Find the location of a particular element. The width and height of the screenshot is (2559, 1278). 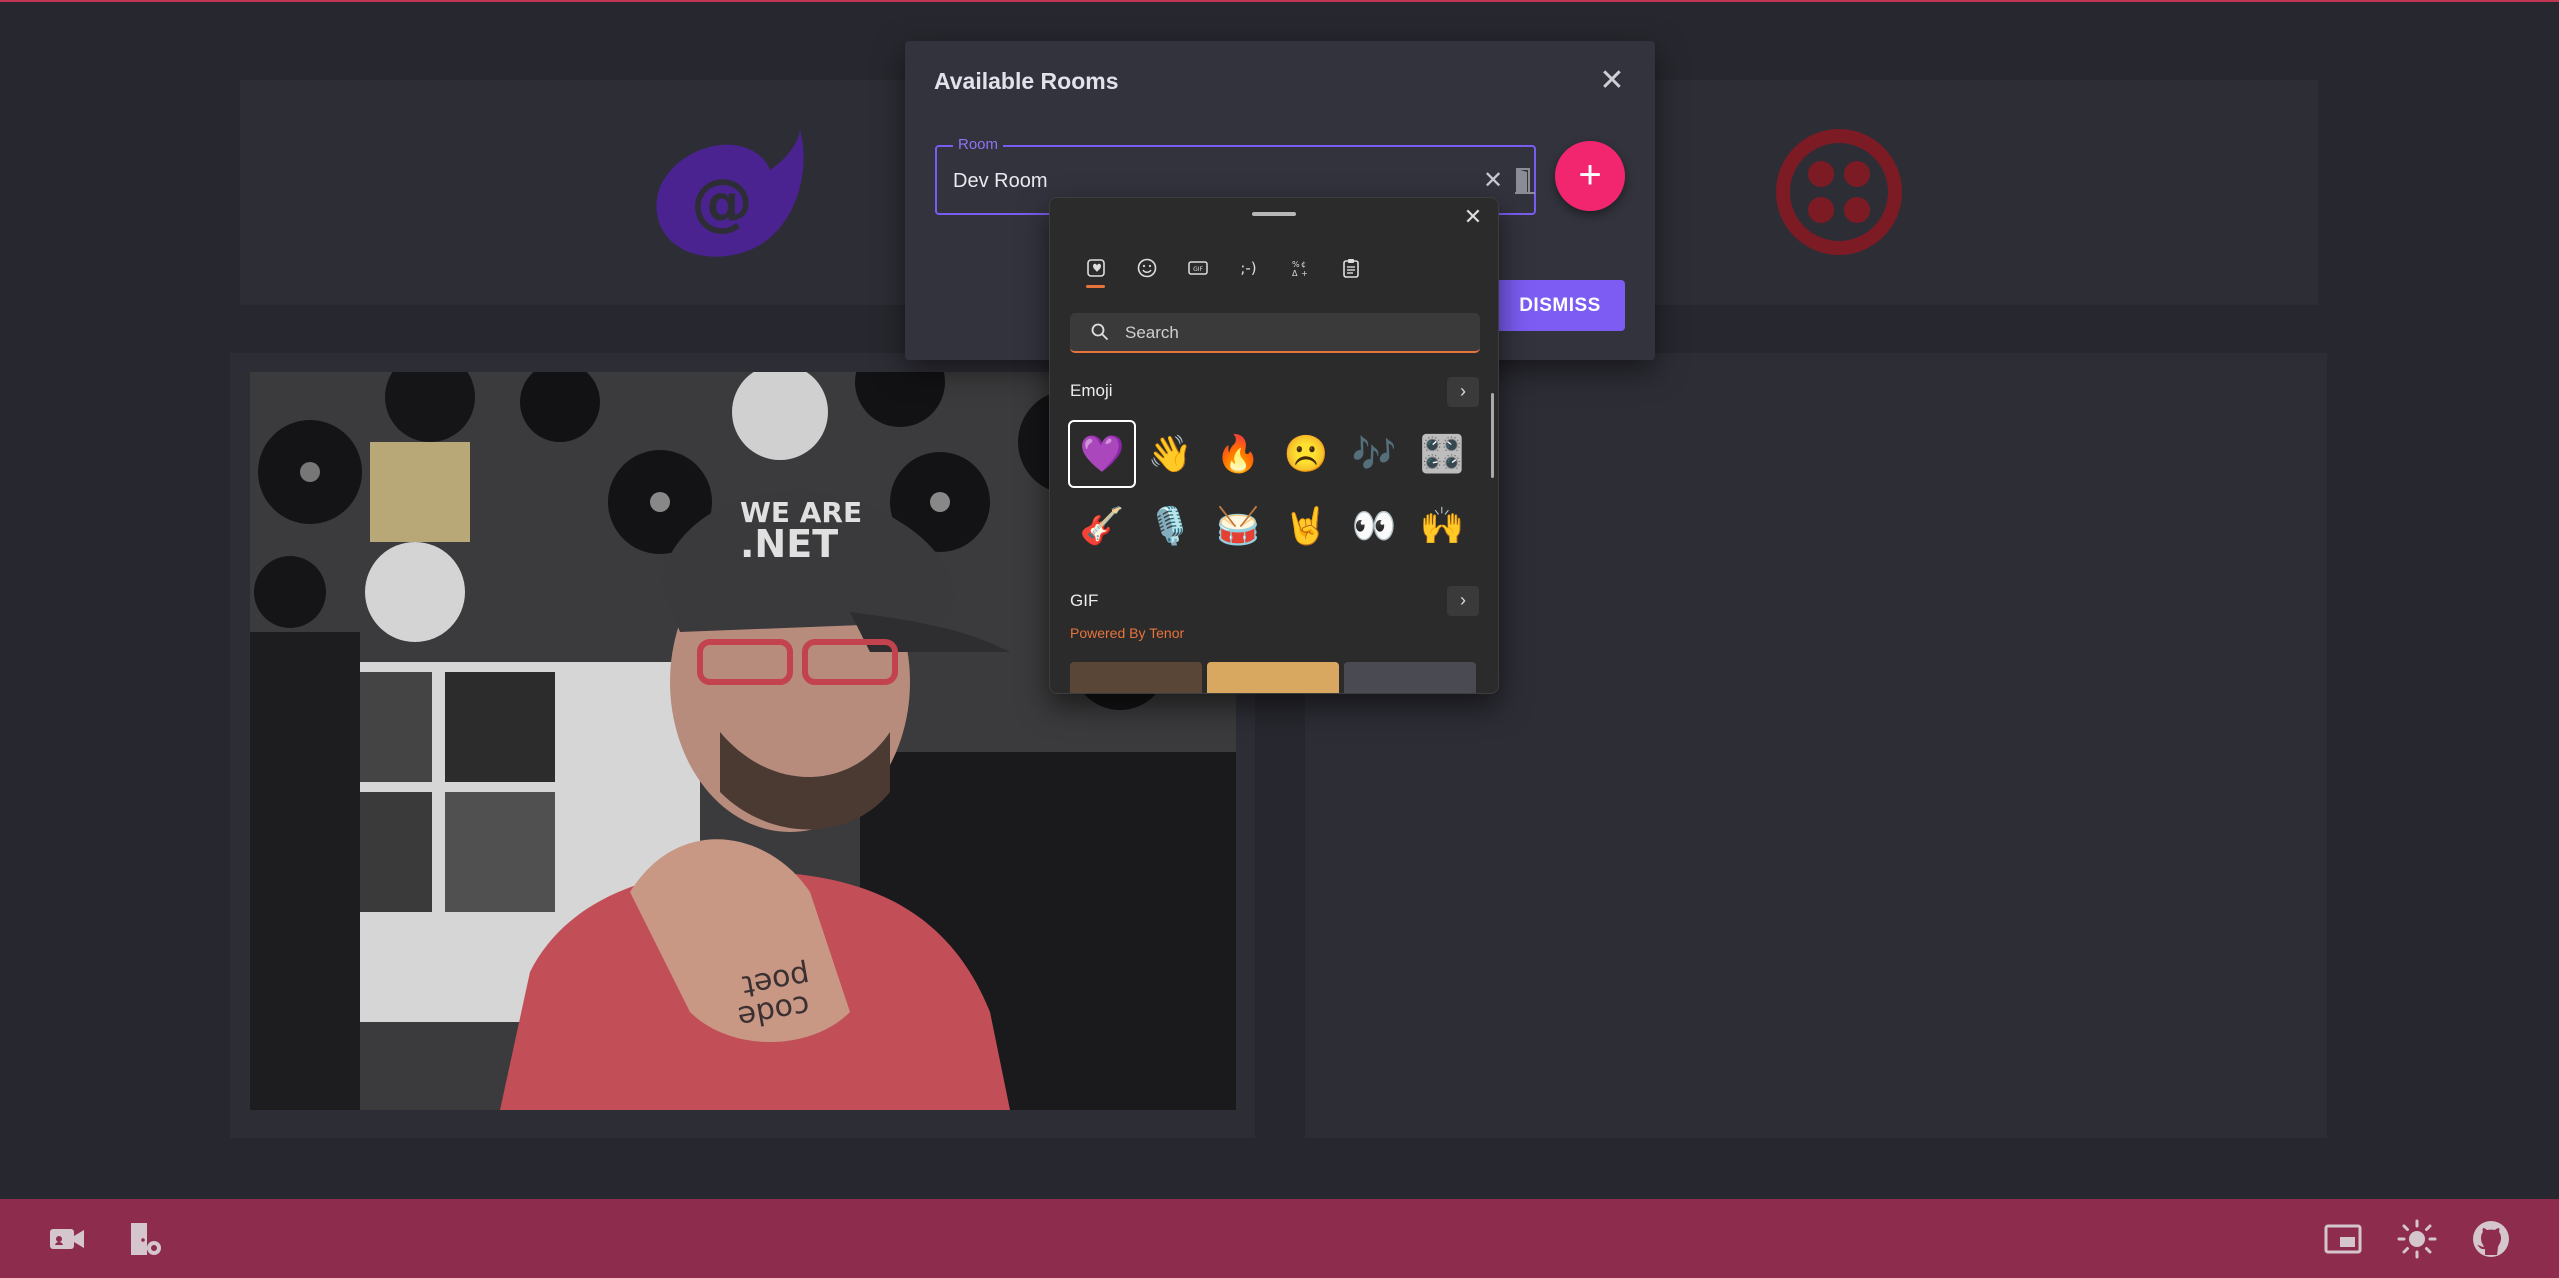

emoji-glyph: 🎶 is located at coordinates (1374, 454).